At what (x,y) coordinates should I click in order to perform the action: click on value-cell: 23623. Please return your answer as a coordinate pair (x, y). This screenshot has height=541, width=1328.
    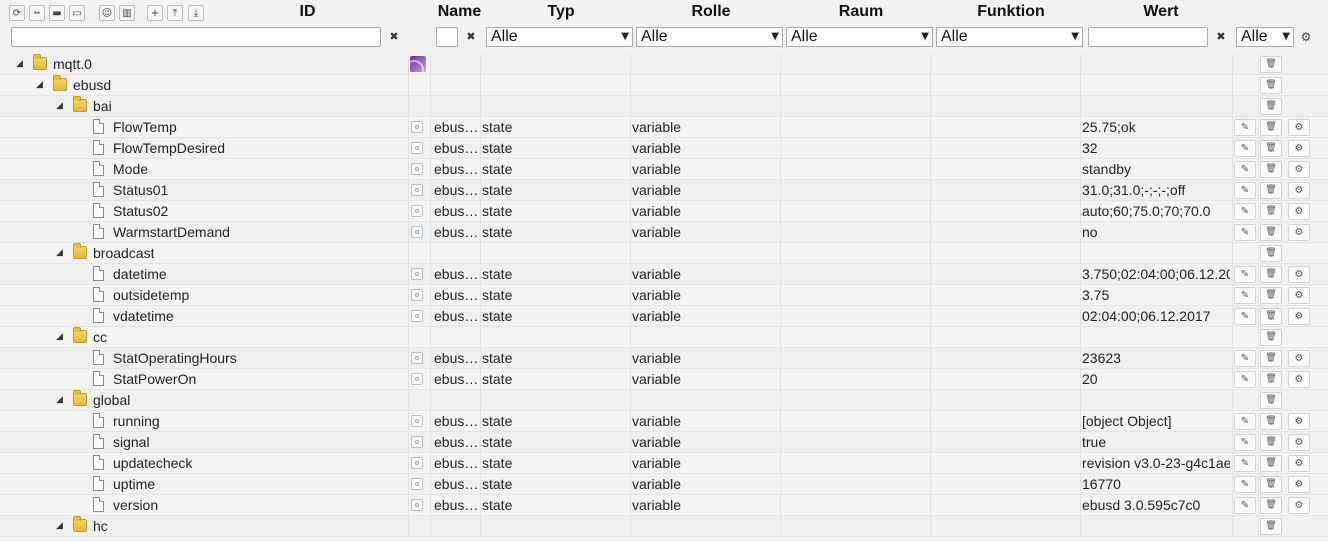
    Looking at the image, I should click on (1156, 358).